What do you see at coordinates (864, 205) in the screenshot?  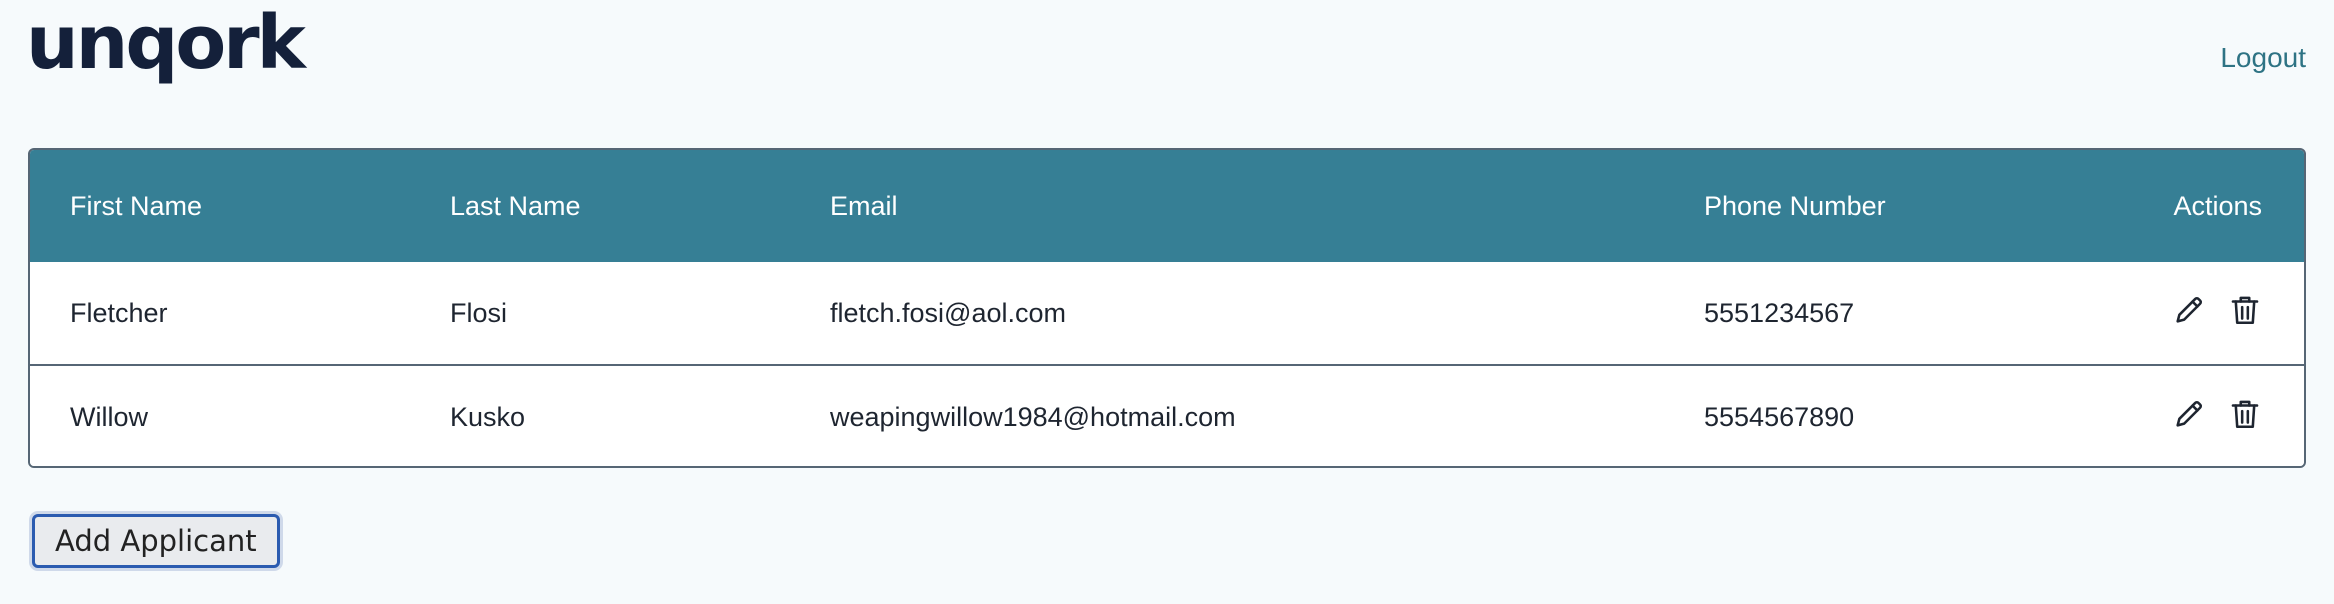 I see `column-header-email: Email` at bounding box center [864, 205].